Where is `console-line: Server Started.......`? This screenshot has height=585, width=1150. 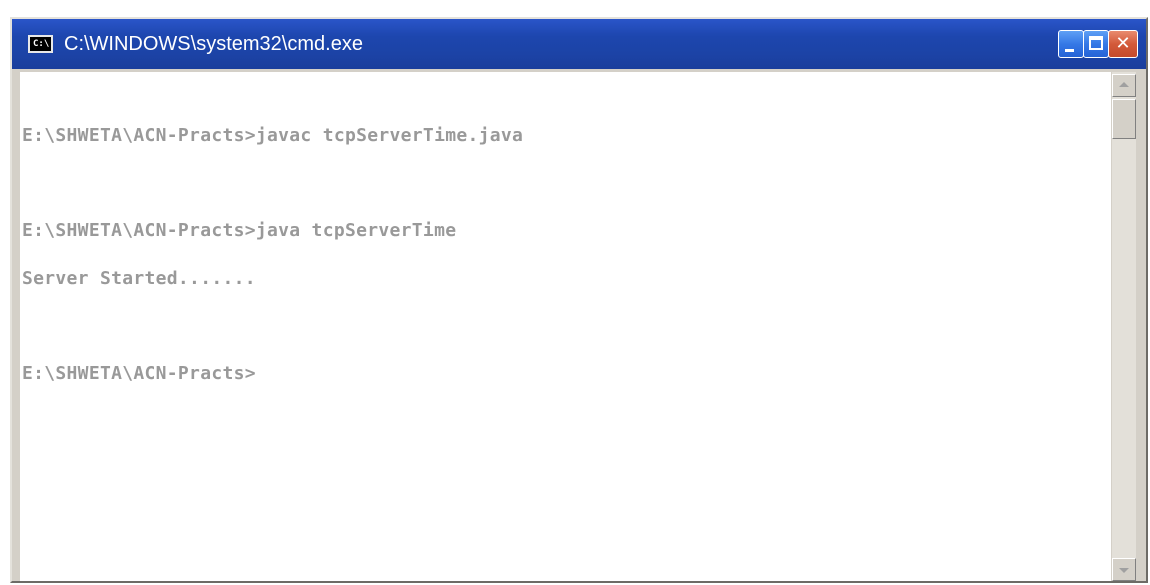 console-line: Server Started....... is located at coordinates (139, 278).